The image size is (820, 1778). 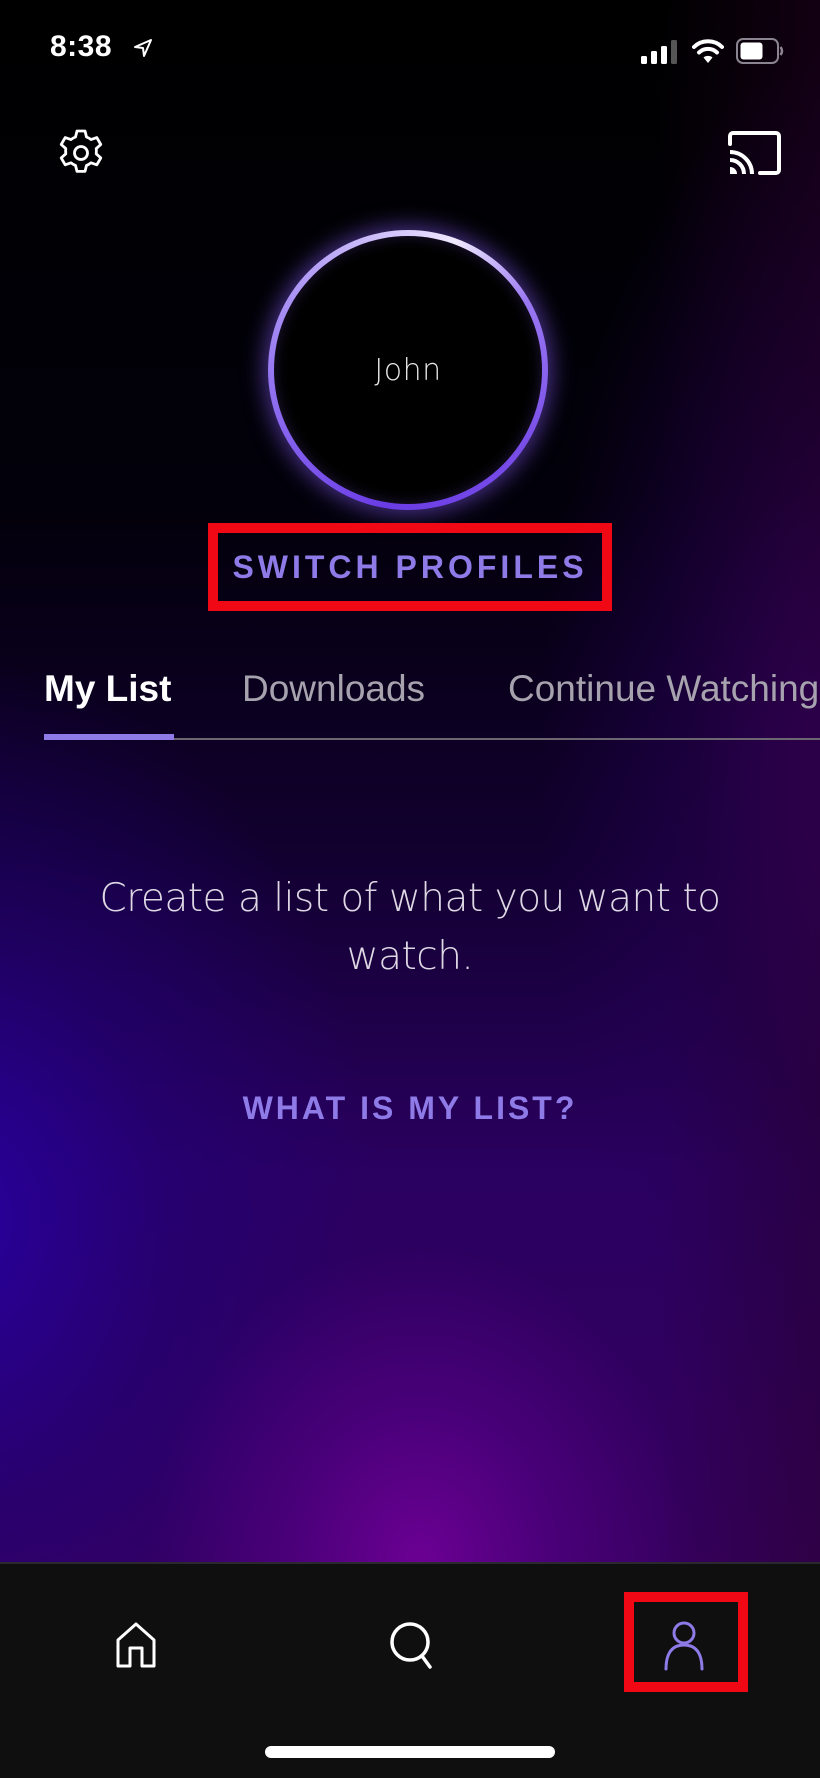 What do you see at coordinates (760, 51) in the screenshot?
I see `battery-icon` at bounding box center [760, 51].